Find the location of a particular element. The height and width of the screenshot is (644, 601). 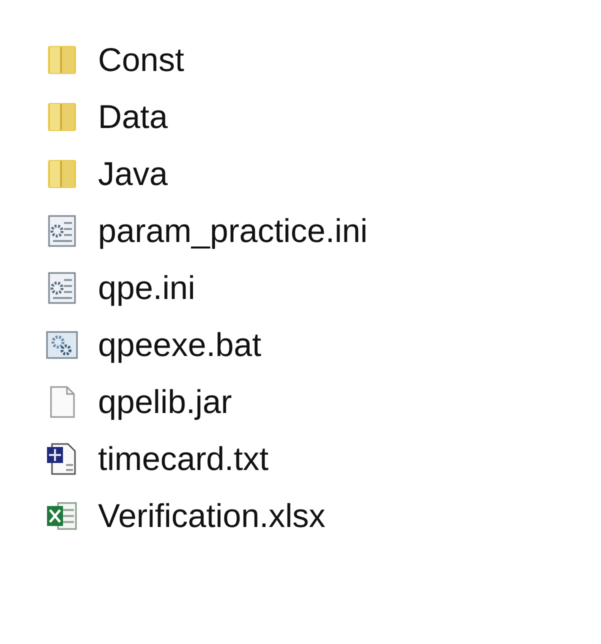

file-name: timecard.txt is located at coordinates (183, 459).